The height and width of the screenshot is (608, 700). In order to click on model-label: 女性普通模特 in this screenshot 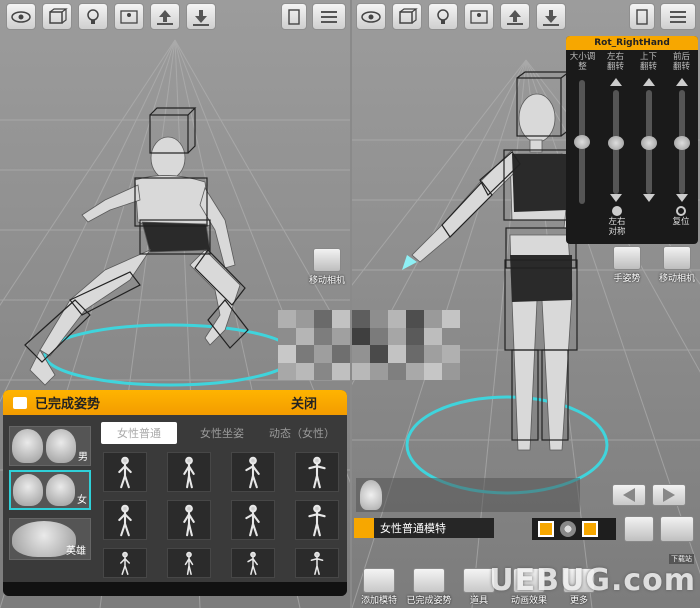, I will do `click(413, 528)`.